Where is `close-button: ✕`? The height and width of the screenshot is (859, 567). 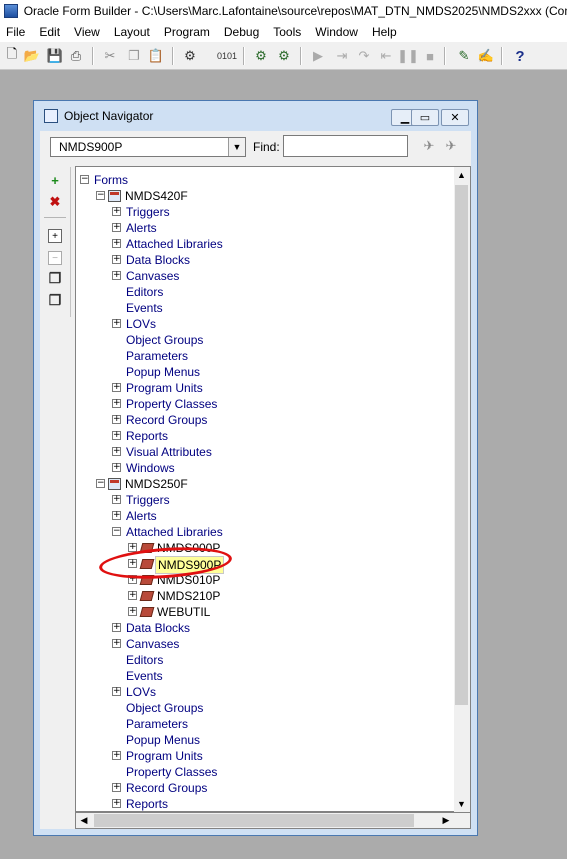 close-button: ✕ is located at coordinates (455, 117).